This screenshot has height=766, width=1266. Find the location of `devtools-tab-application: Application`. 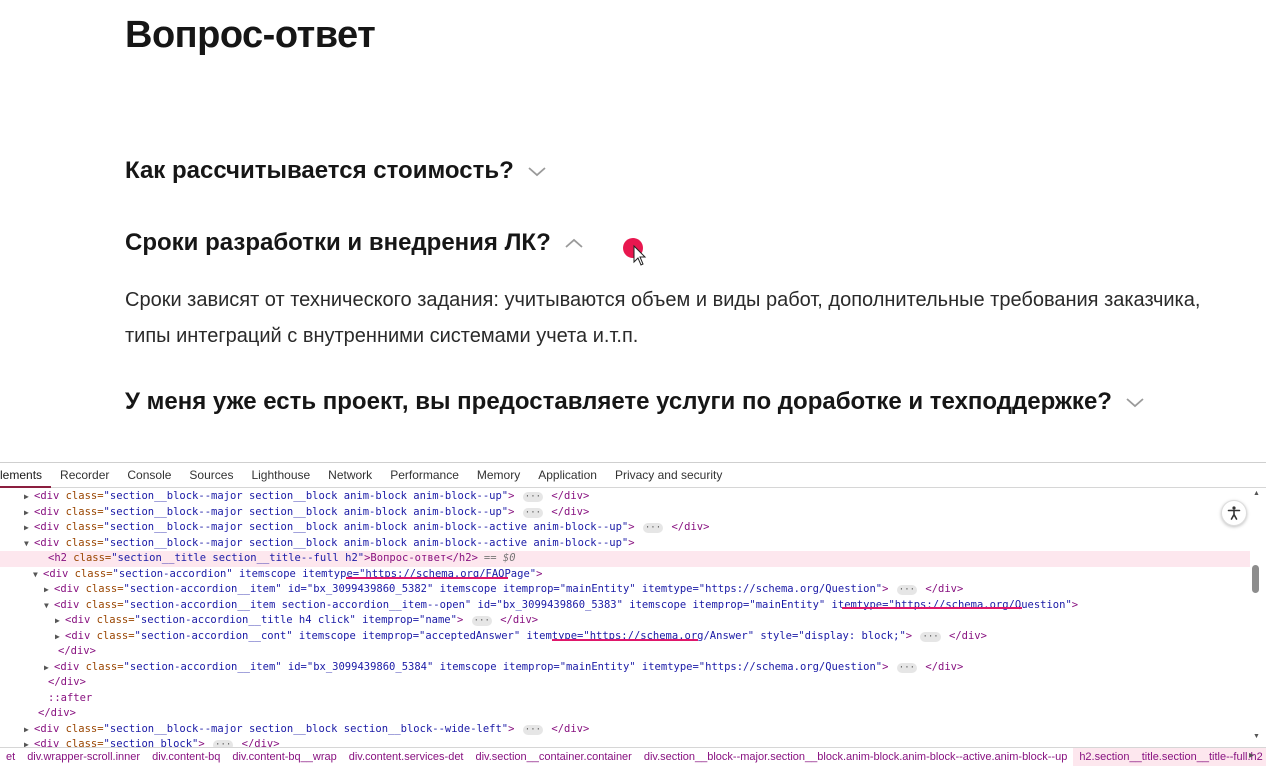

devtools-tab-application: Application is located at coordinates (567, 475).